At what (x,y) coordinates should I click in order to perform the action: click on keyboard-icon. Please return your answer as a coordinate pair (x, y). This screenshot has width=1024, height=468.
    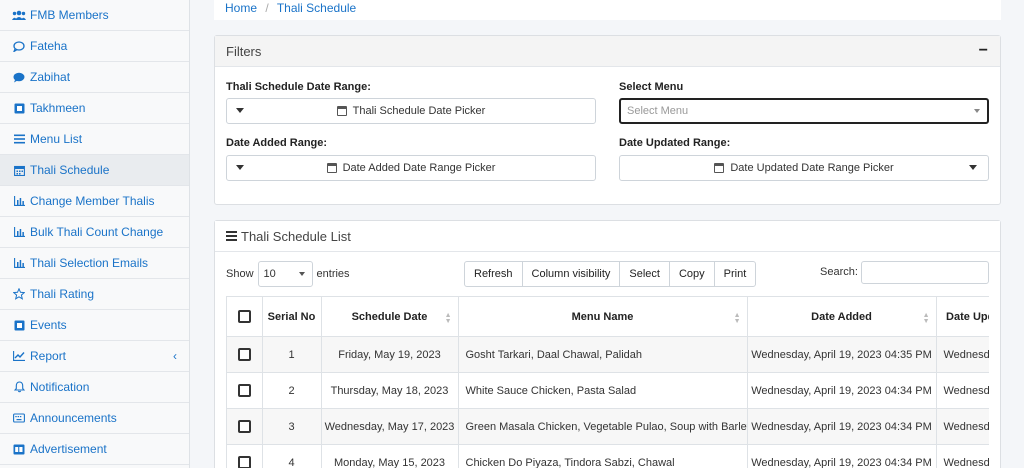
    Looking at the image, I should click on (19, 418).